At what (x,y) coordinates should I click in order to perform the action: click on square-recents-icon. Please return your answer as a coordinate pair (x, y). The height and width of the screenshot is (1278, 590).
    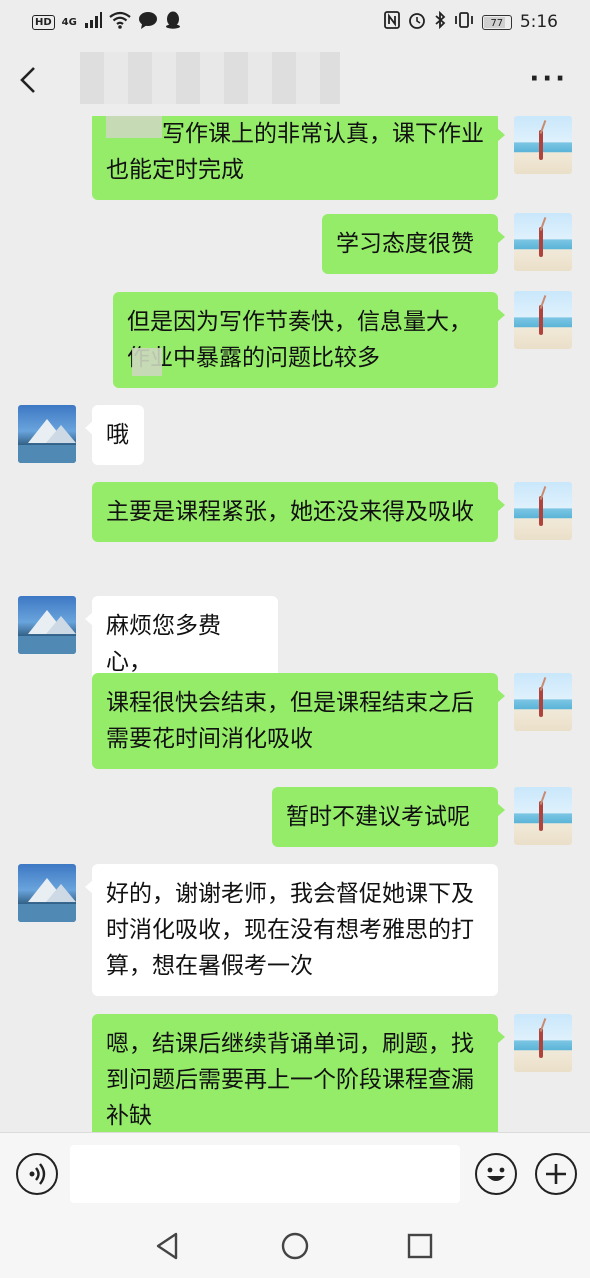
    Looking at the image, I should click on (420, 1246).